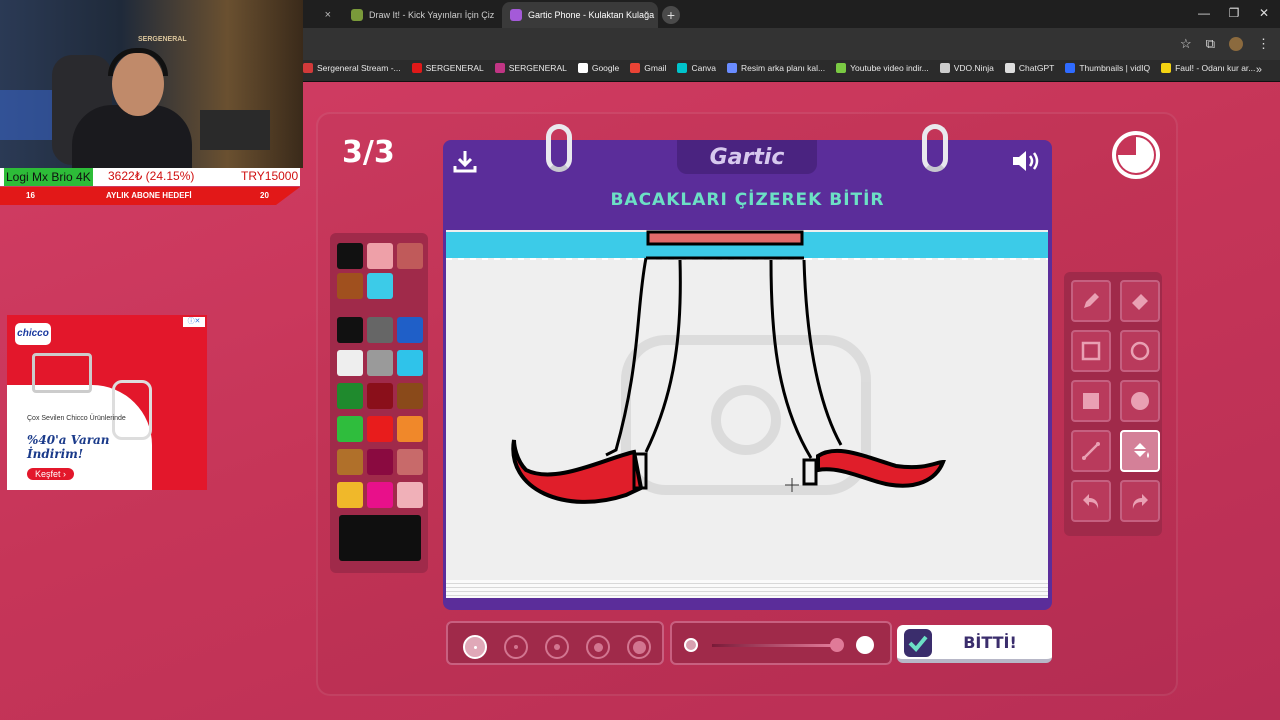 The width and height of the screenshot is (1280, 720). I want to click on star-icon: ☆, so click(1186, 44).